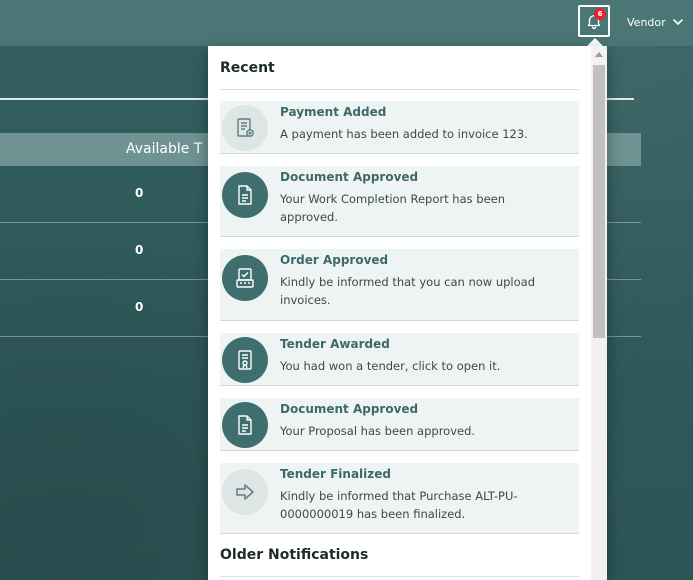  I want to click on notifications-button: 6, so click(594, 21).